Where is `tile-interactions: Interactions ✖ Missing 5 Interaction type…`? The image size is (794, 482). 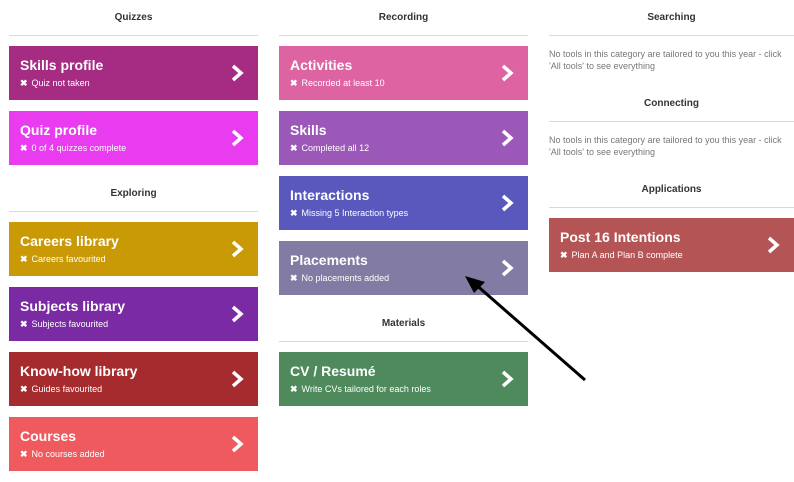 tile-interactions: Interactions ✖ Missing 5 Interaction type… is located at coordinates (403, 203).